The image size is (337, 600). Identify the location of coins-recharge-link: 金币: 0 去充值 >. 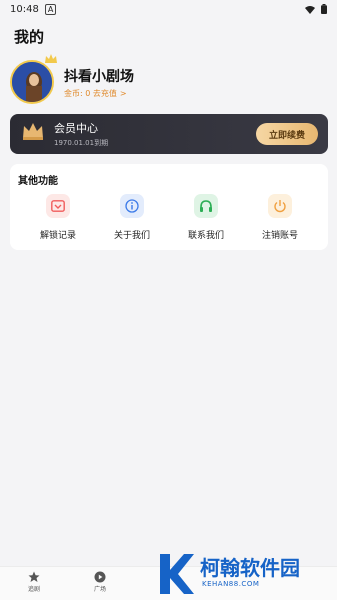
(95, 93).